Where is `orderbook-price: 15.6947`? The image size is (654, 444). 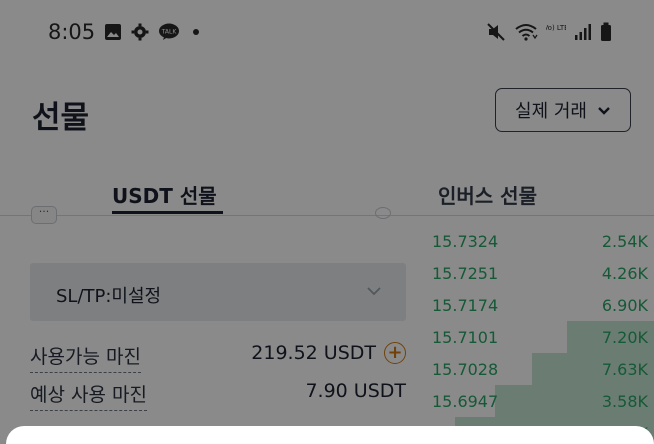 orderbook-price: 15.6947 is located at coordinates (465, 401).